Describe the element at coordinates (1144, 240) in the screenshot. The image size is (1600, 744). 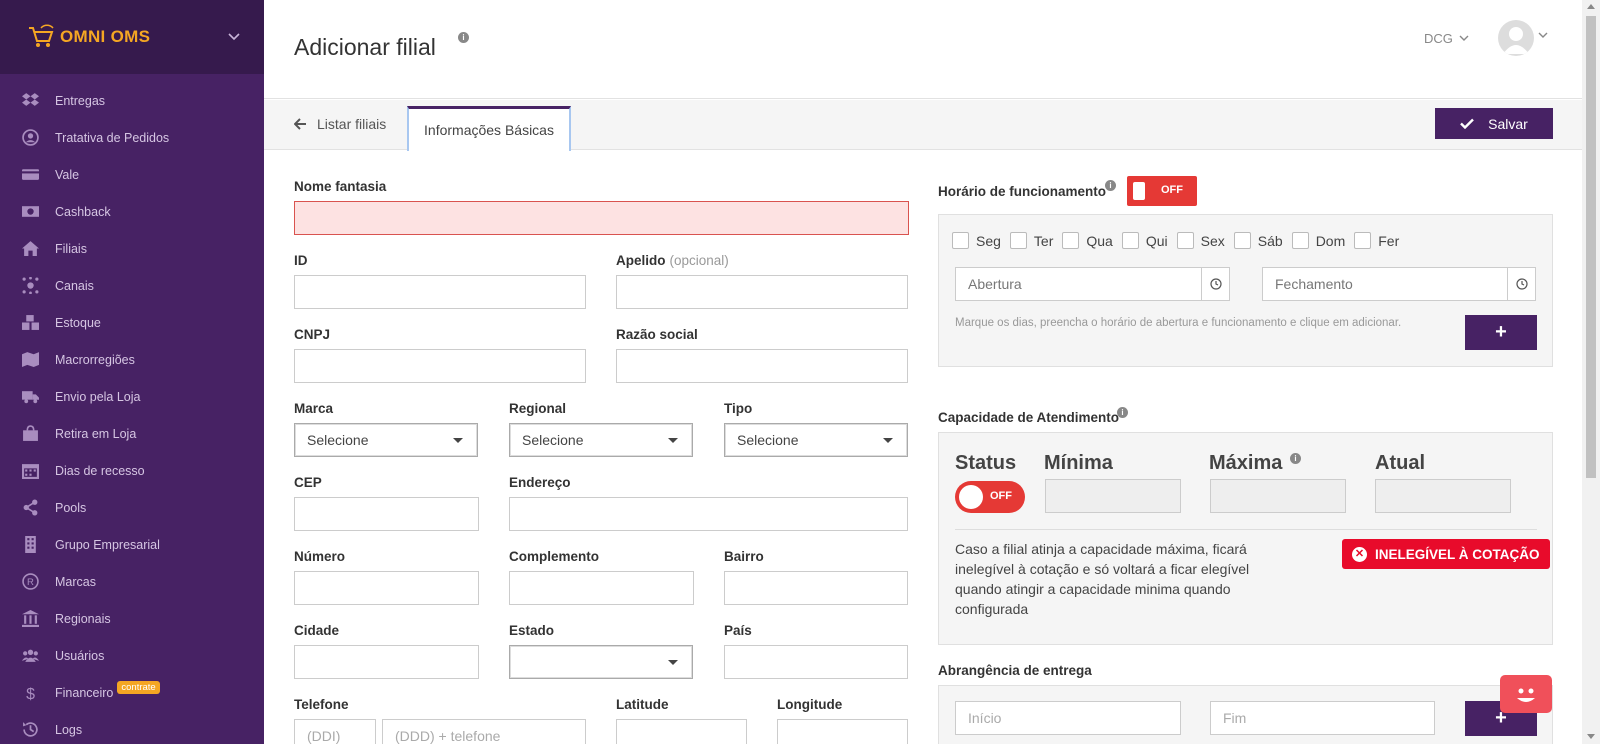
I see `day-qui: Qui` at that location.